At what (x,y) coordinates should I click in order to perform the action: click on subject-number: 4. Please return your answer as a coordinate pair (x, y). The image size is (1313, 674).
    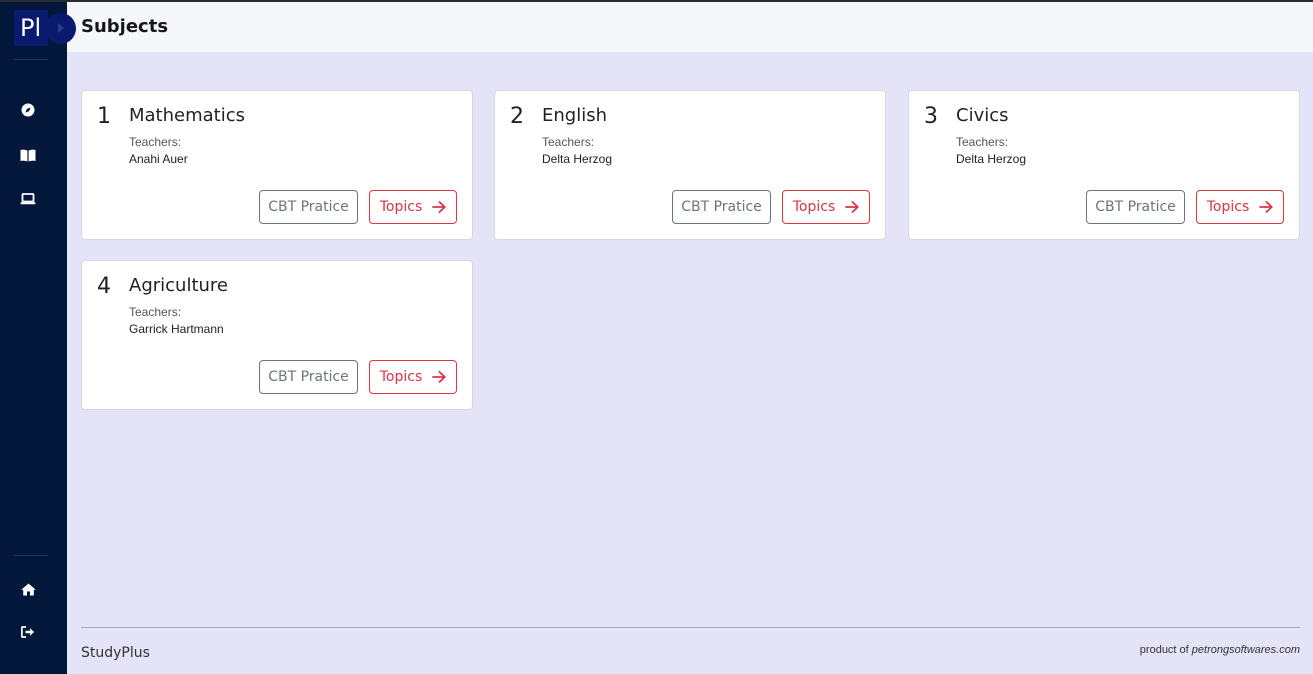
    Looking at the image, I should click on (104, 286).